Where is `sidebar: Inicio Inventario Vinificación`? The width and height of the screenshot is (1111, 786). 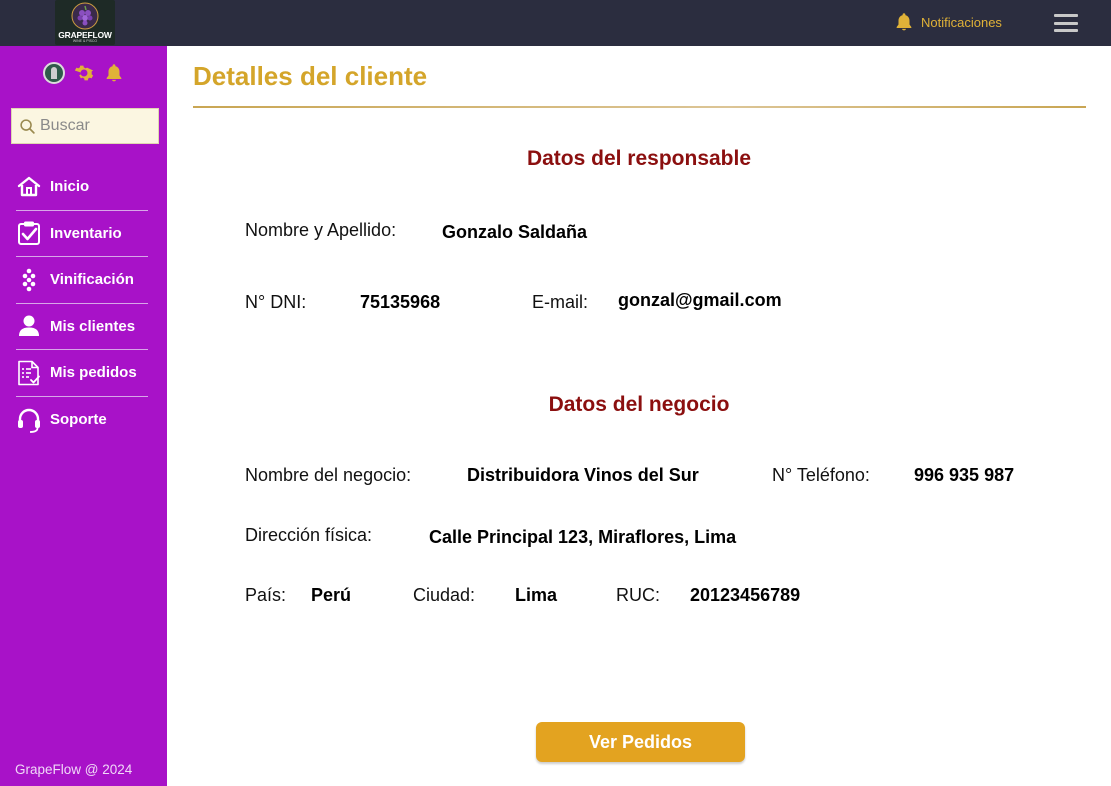
sidebar: Inicio Inventario Vinificación is located at coordinates (83, 416).